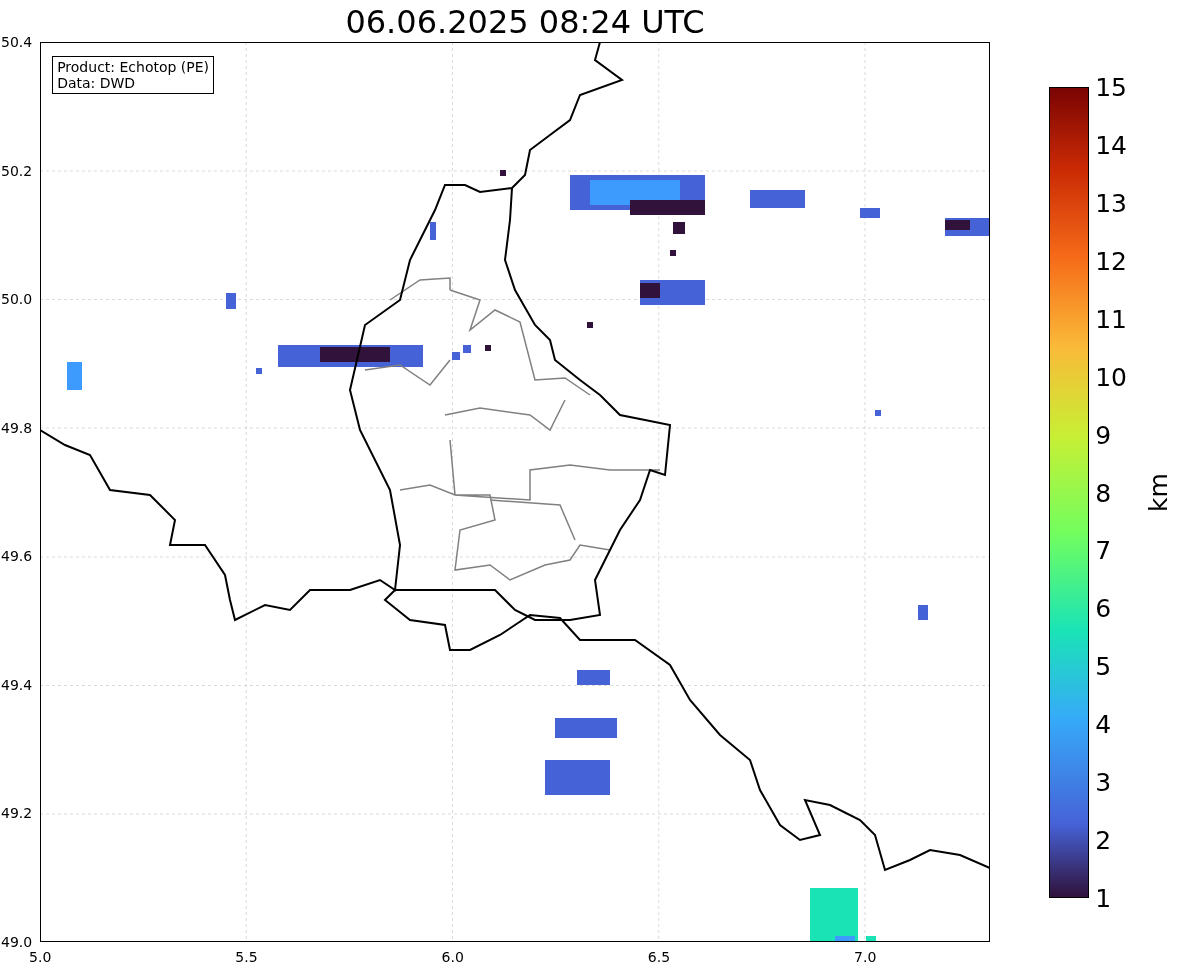  I want to click on axis-tick-label: 5.0, so click(40, 957).